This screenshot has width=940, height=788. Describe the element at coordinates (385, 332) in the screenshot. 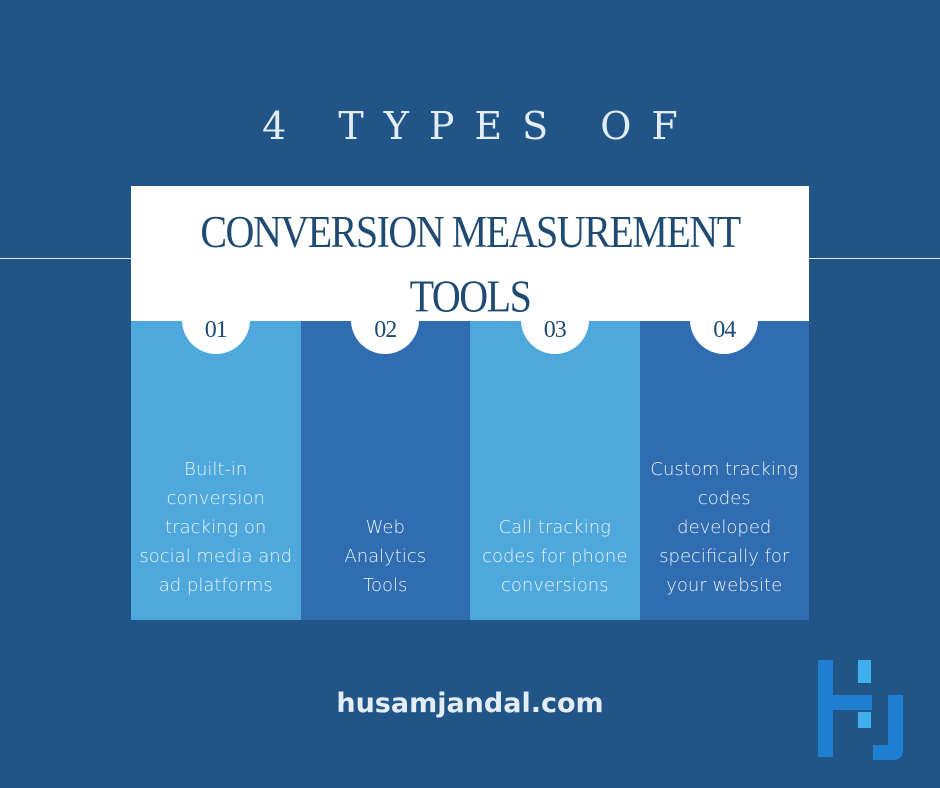

I see `number-label: 02` at that location.